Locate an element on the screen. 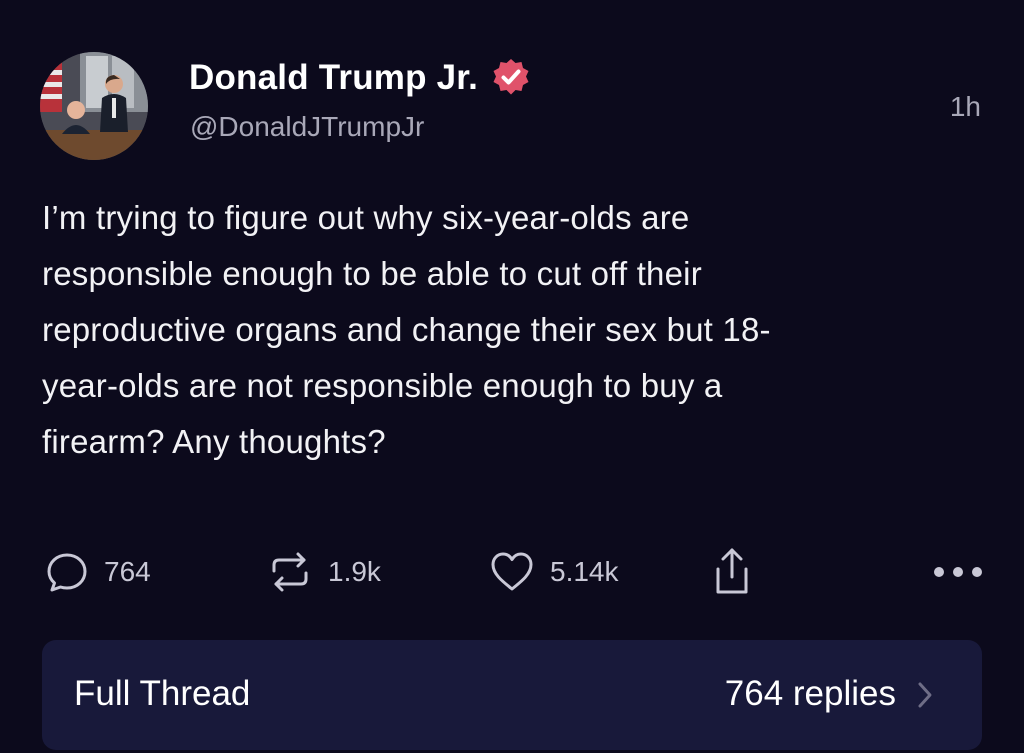 The height and width of the screenshot is (753, 1024). more-options-button is located at coordinates (958, 572).